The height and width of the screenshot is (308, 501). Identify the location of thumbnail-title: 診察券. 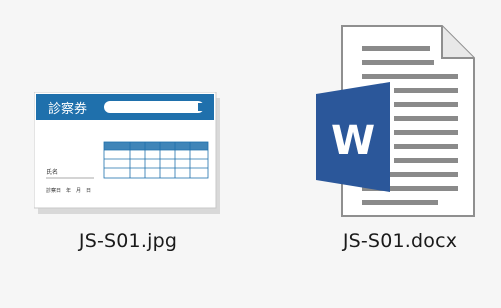
(67, 109).